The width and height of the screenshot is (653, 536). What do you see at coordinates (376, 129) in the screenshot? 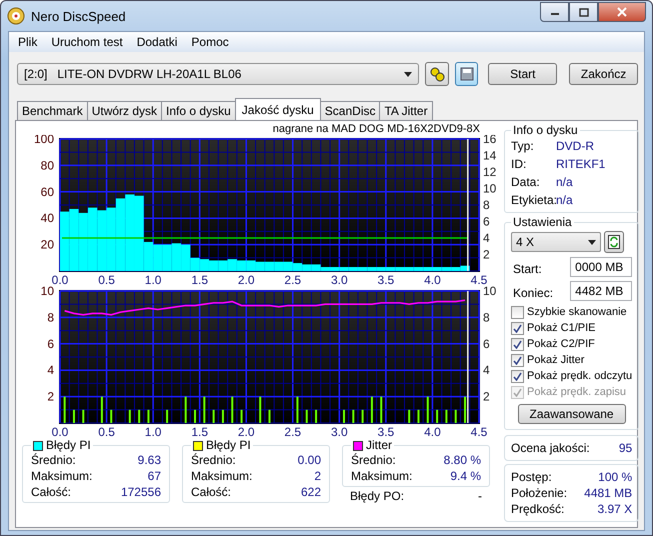
I see `chart-title: nagrane na MAD DOG MD-16X2DVD9-8X` at bounding box center [376, 129].